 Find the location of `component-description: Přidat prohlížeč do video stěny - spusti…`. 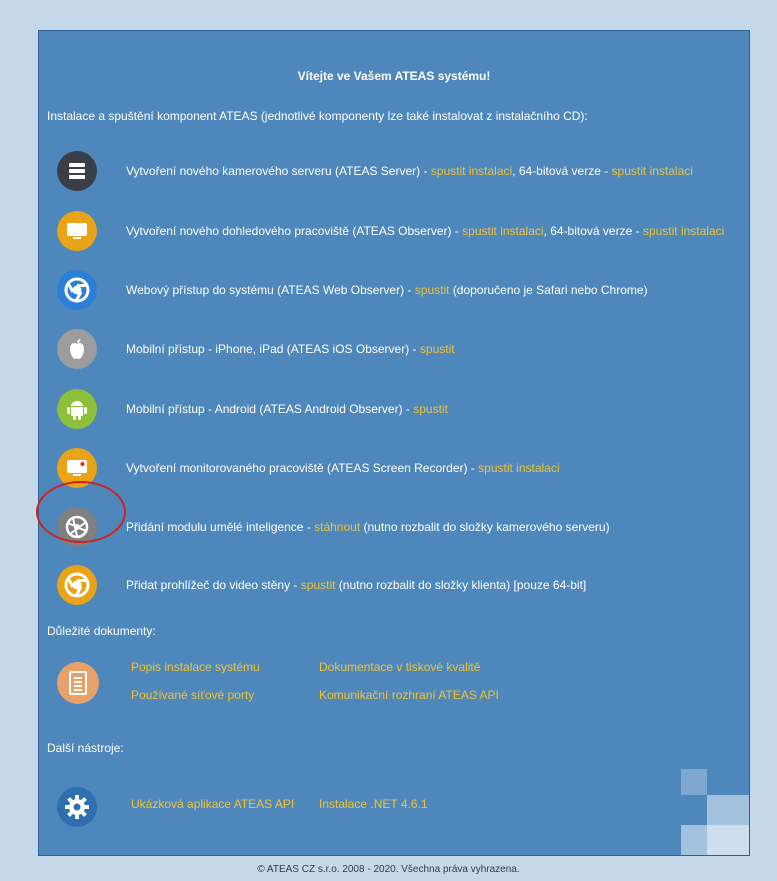

component-description: Přidat prohlížeč do video stěny - spusti… is located at coordinates (356, 585).